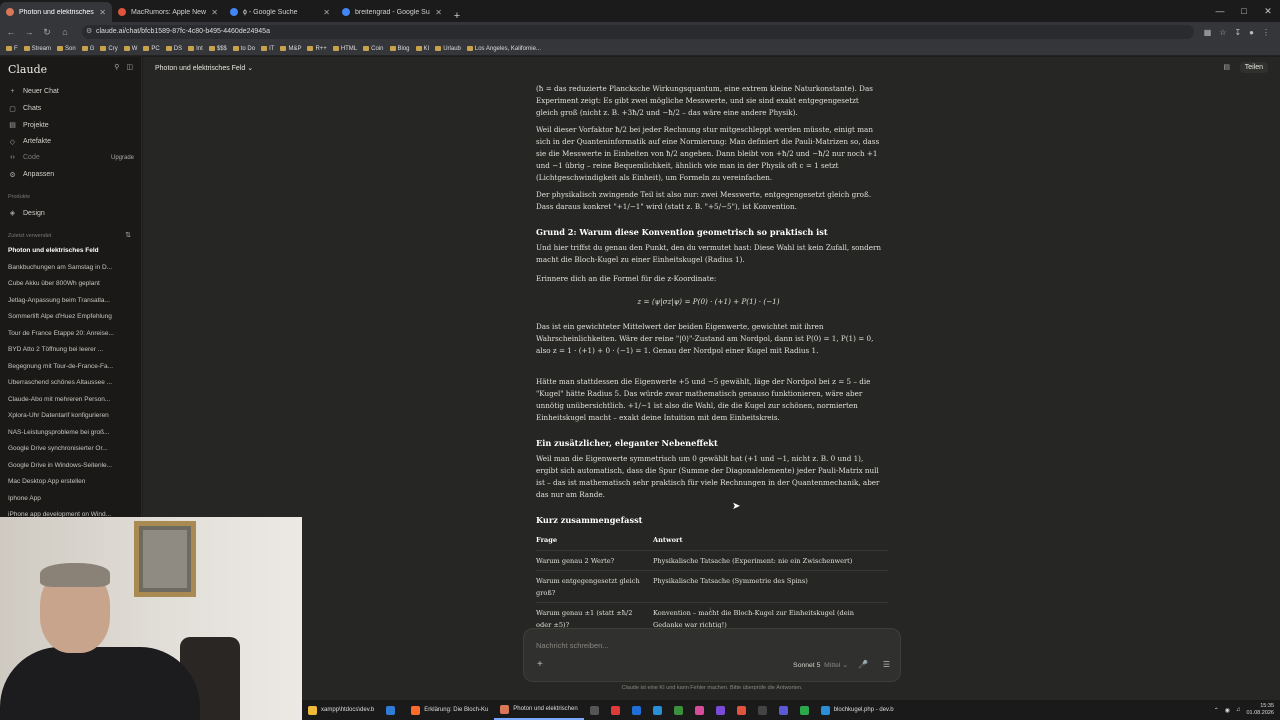 Image resolution: width=1280 pixels, height=720 pixels. What do you see at coordinates (71, 142) in the screenshot?
I see `sidebar-item-artefakte: ◇ Artefakte` at bounding box center [71, 142].